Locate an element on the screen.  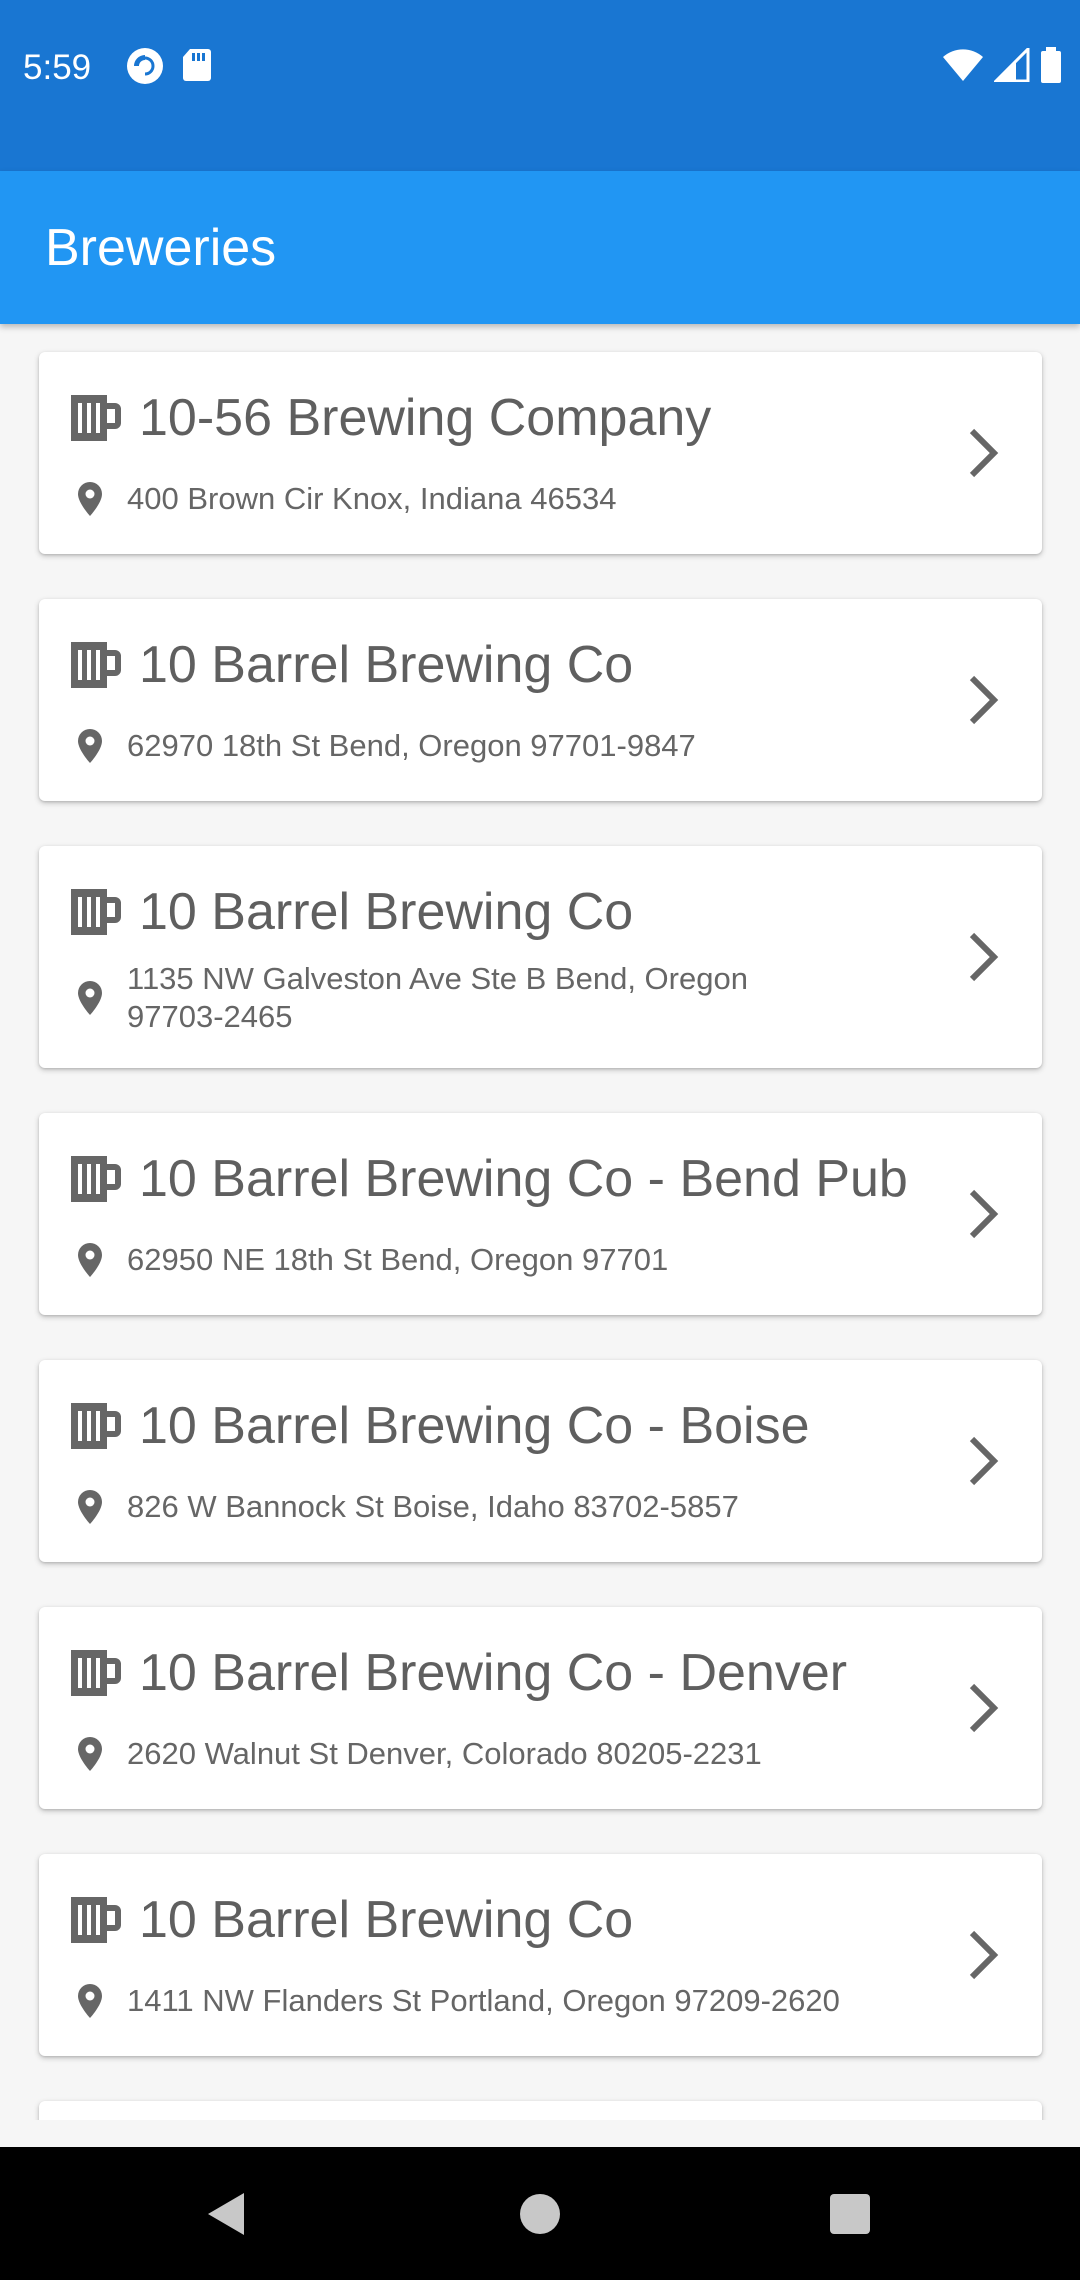
status-icons-right is located at coordinates (1002, 65).